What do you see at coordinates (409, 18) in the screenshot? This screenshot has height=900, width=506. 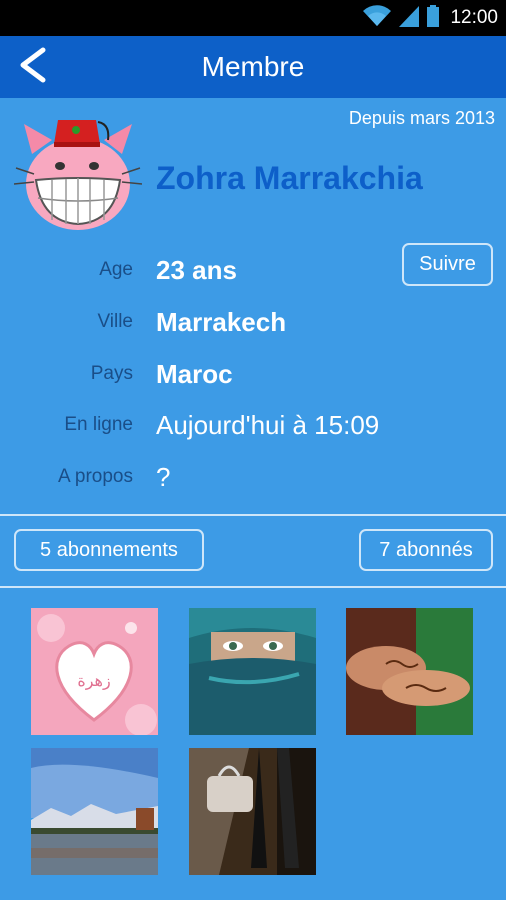 I see `signal-icon` at bounding box center [409, 18].